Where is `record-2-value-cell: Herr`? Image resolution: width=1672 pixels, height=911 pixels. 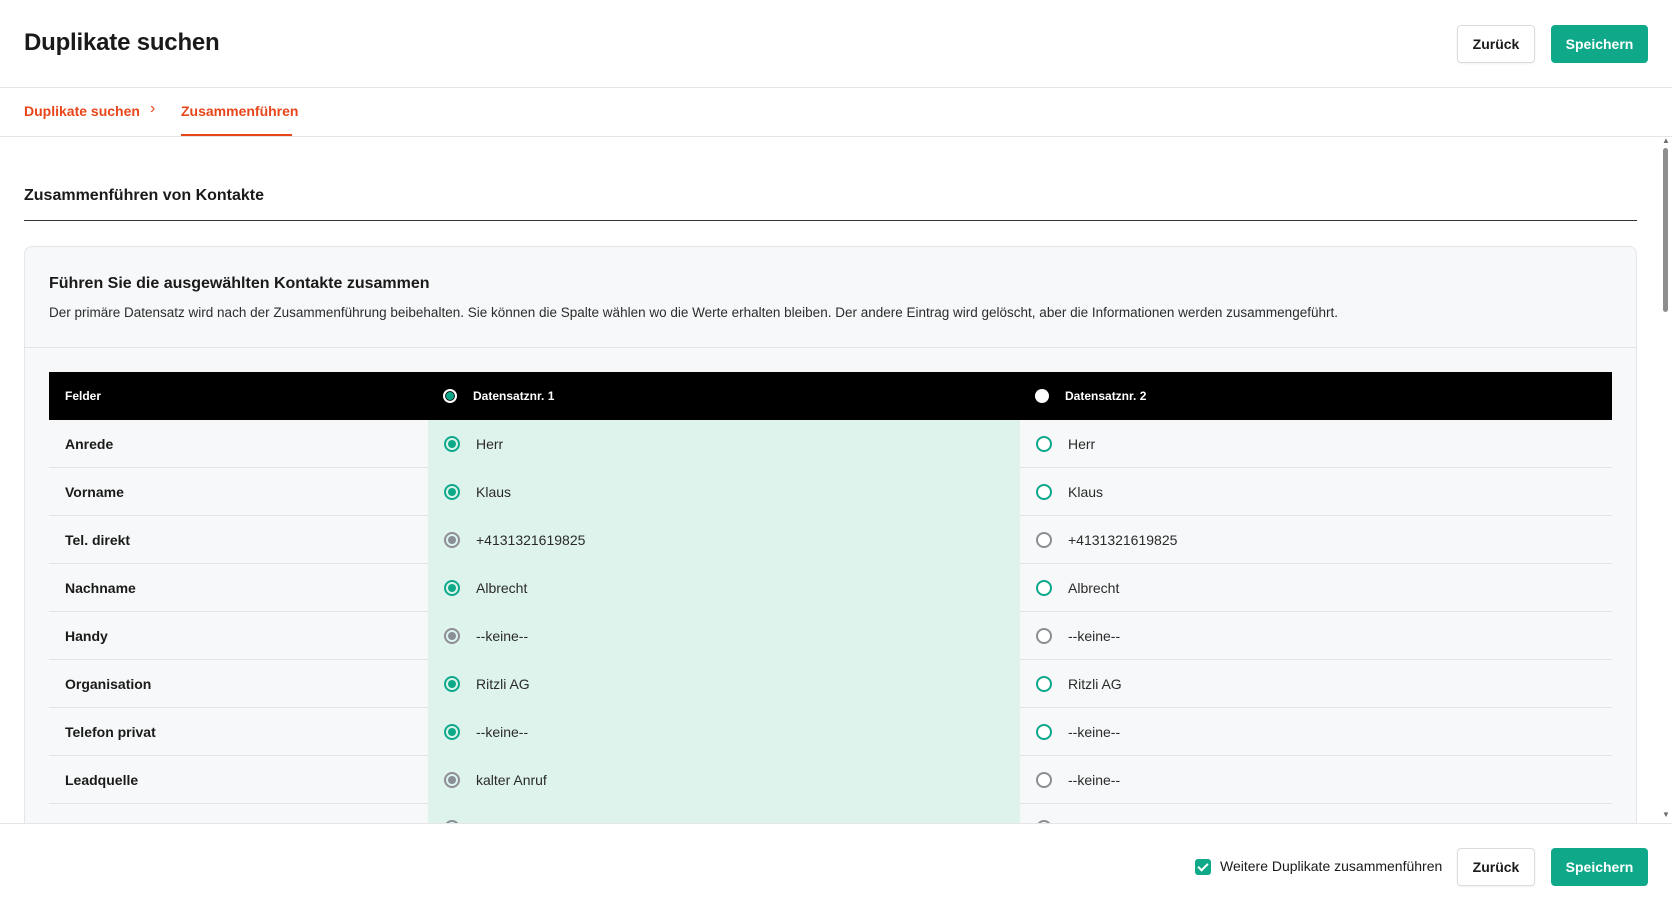 record-2-value-cell: Herr is located at coordinates (1316, 444).